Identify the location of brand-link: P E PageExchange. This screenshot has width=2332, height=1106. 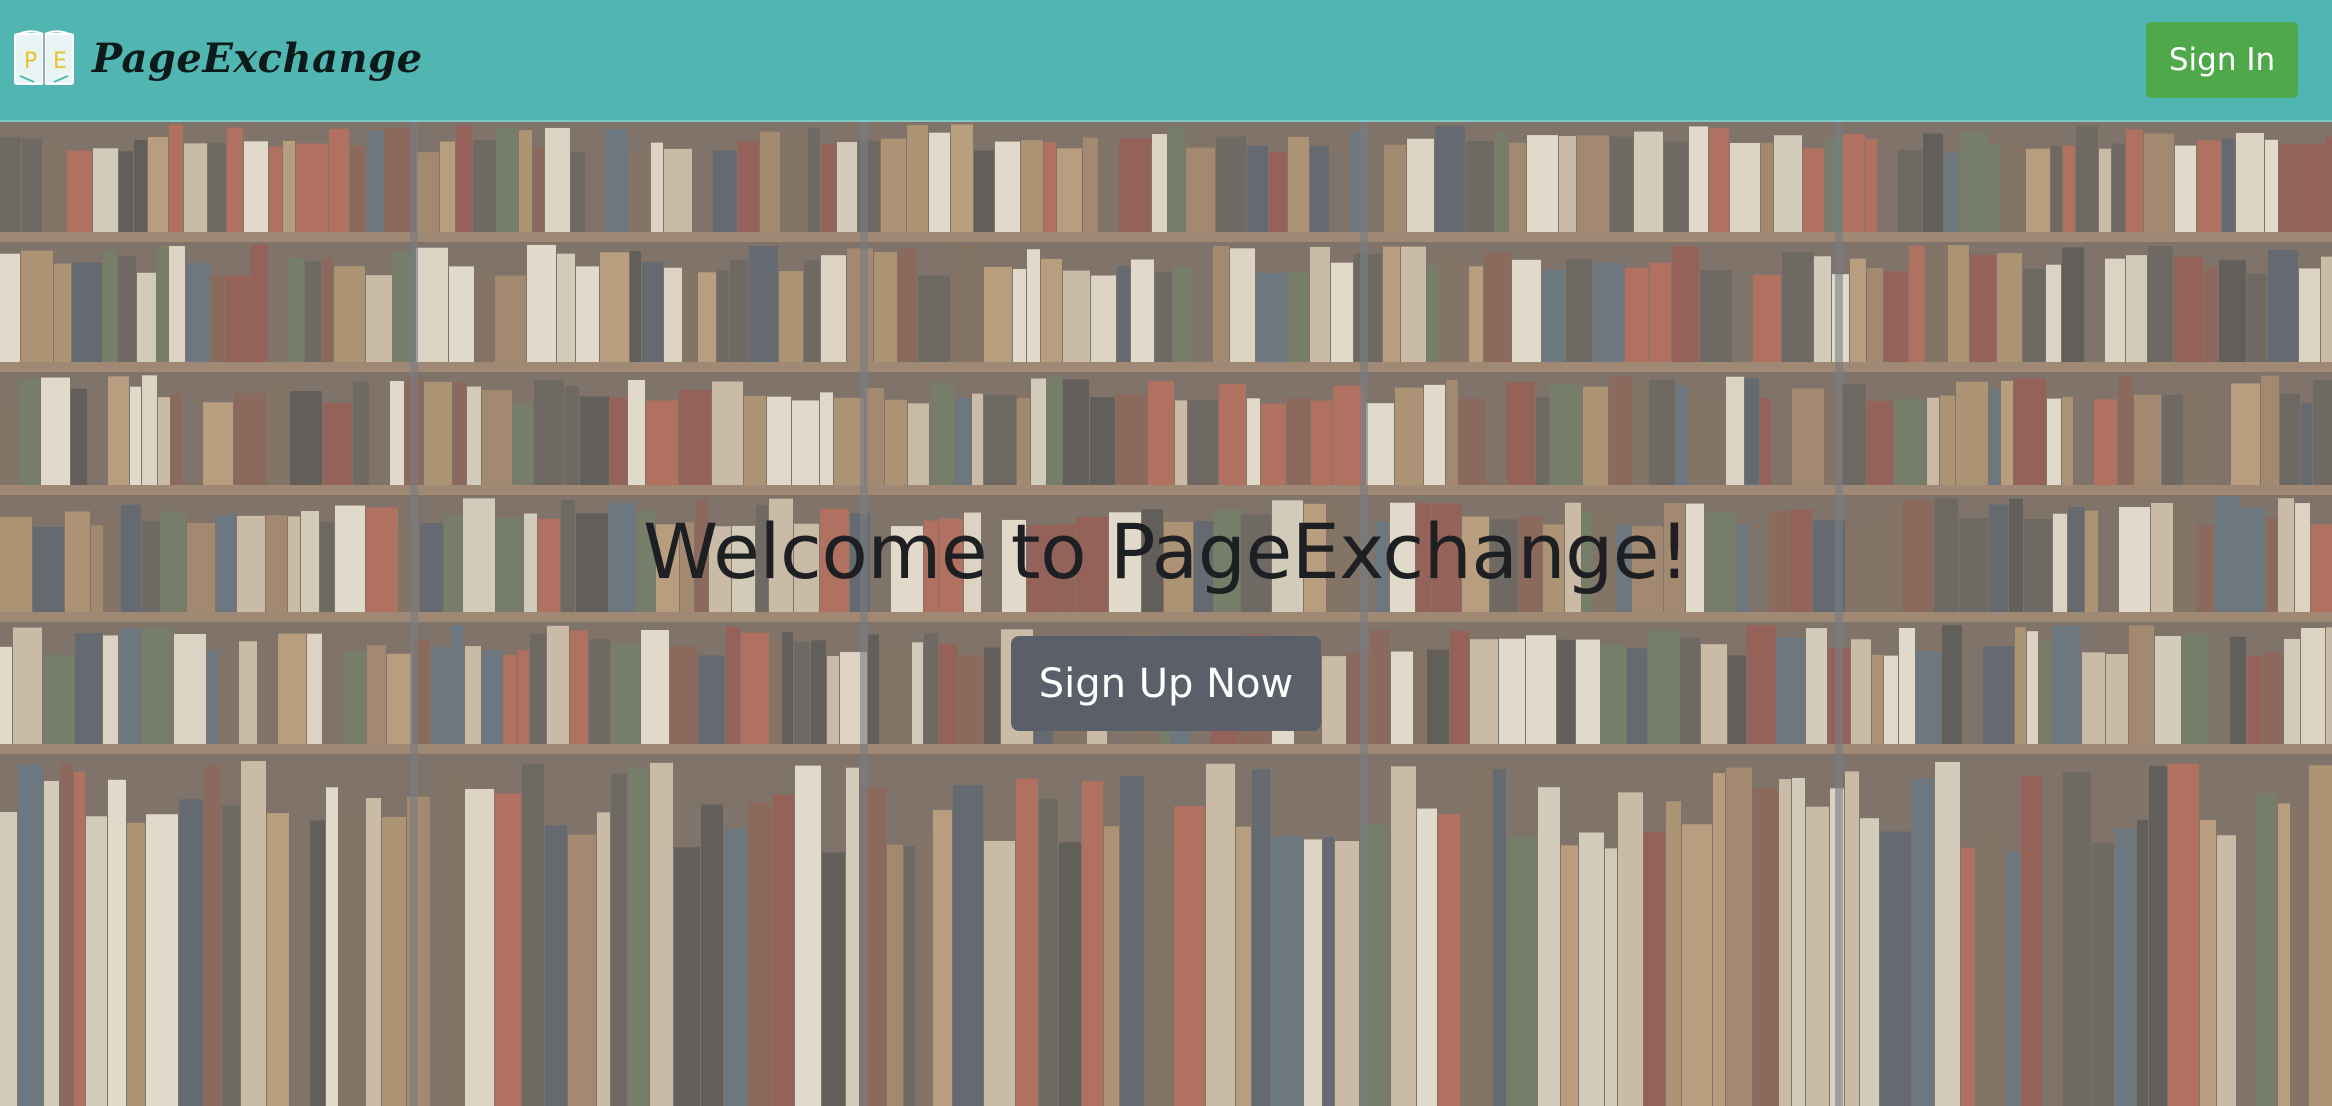
(217, 58).